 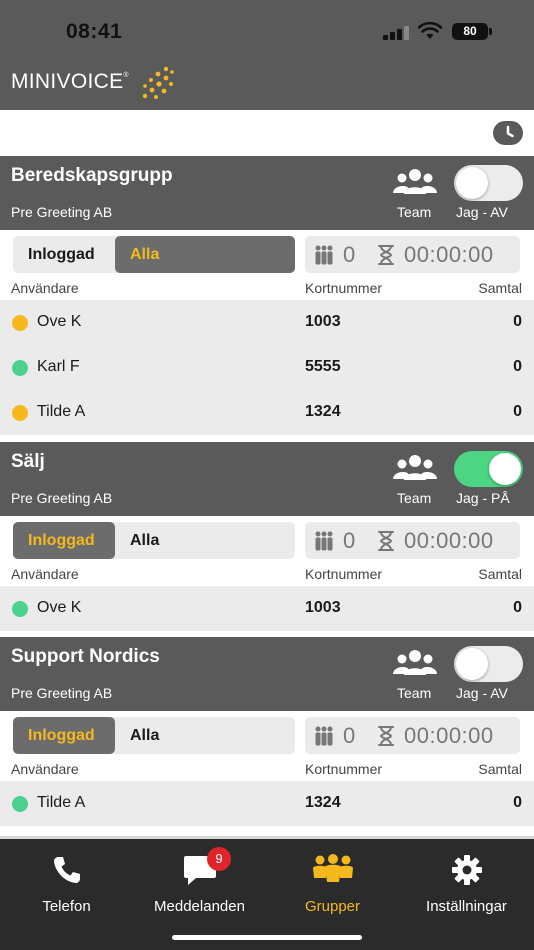 I want to click on app-header: MINIVOICE®, so click(x=267, y=83).